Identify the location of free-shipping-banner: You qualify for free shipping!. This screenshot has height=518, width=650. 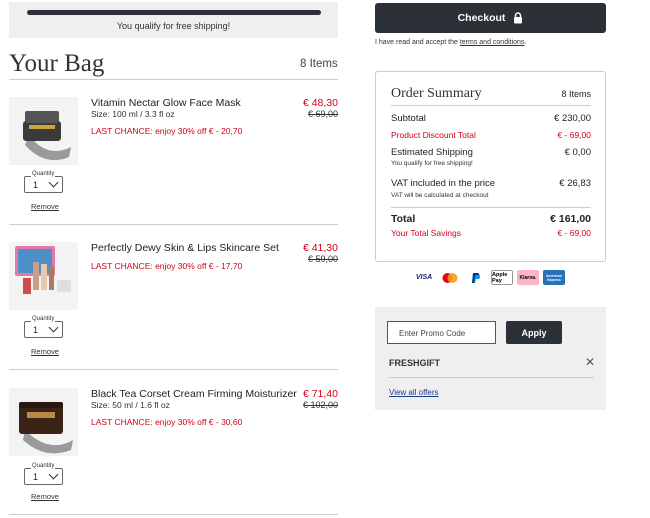
(173, 20).